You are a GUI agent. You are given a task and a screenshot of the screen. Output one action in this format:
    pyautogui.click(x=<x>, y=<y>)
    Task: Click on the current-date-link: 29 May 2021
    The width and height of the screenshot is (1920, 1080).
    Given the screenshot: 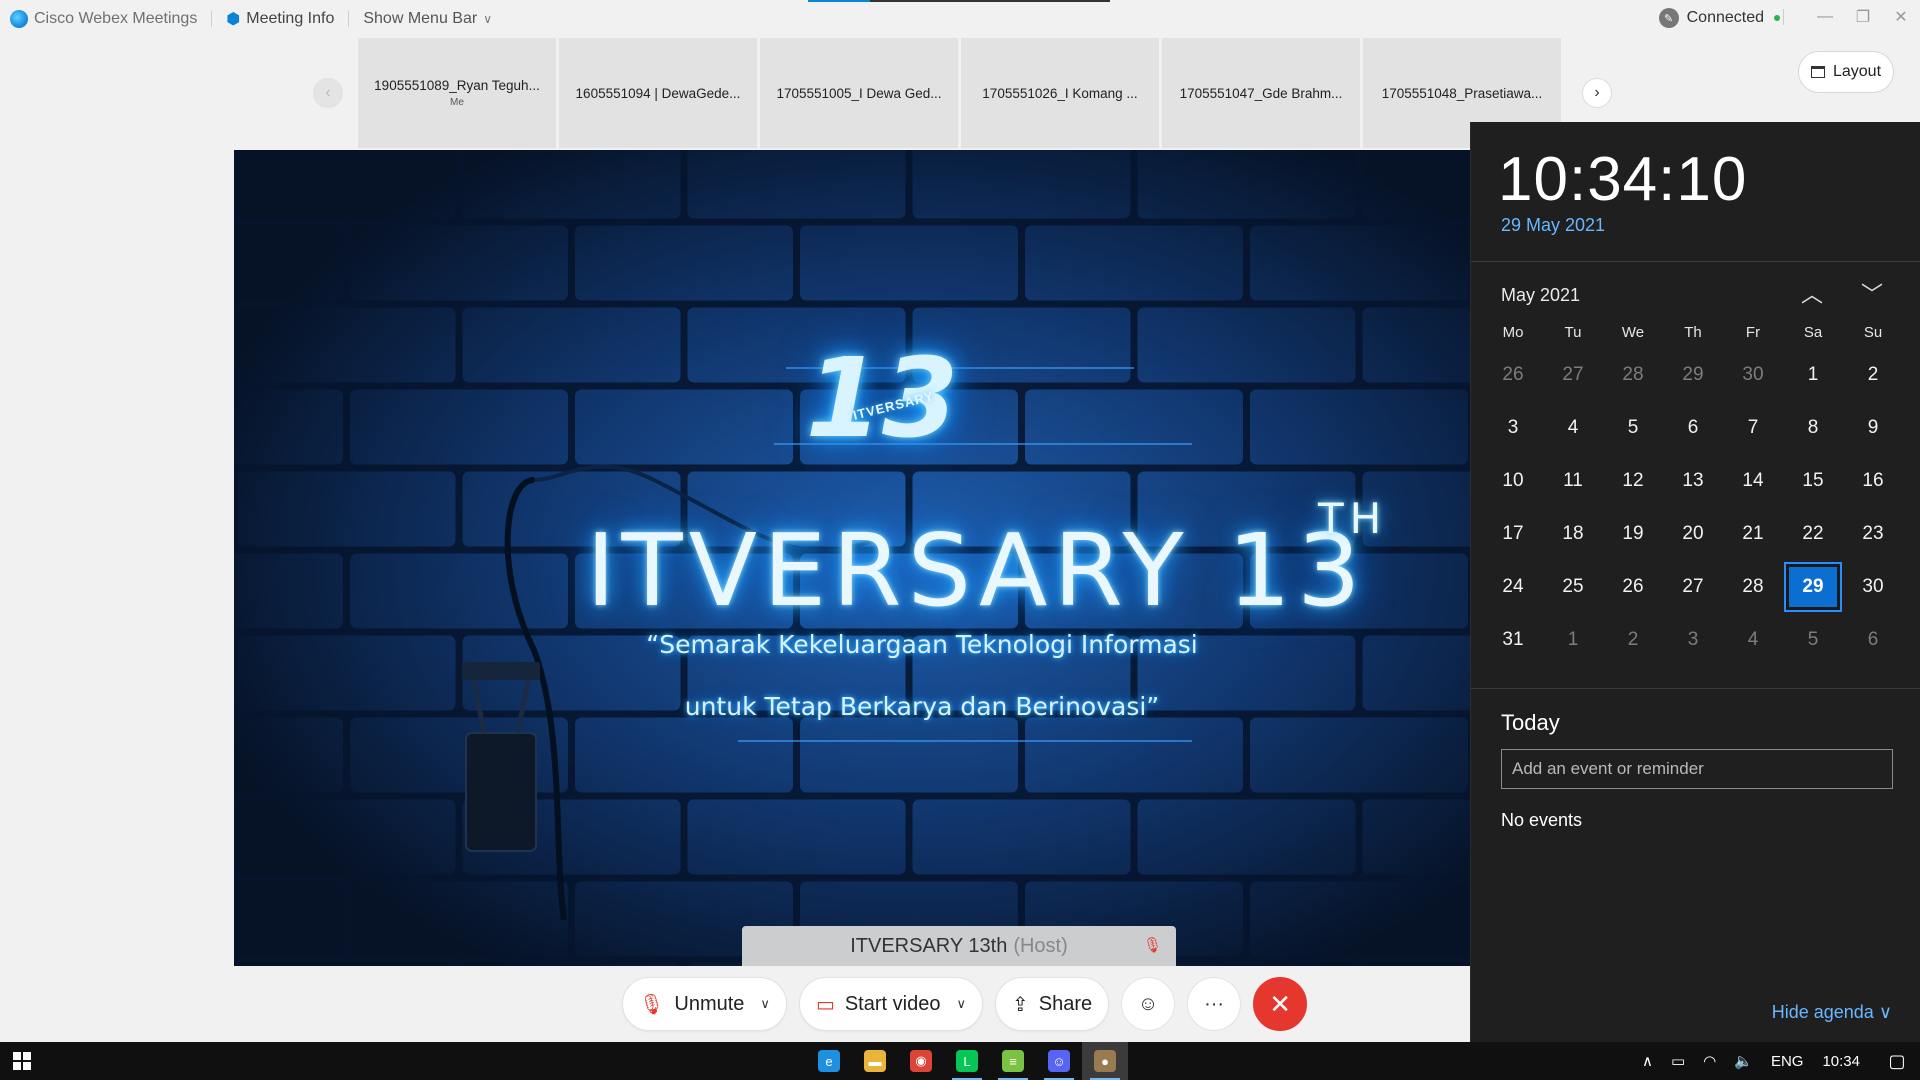 What is the action you would take?
    pyautogui.click(x=1553, y=225)
    